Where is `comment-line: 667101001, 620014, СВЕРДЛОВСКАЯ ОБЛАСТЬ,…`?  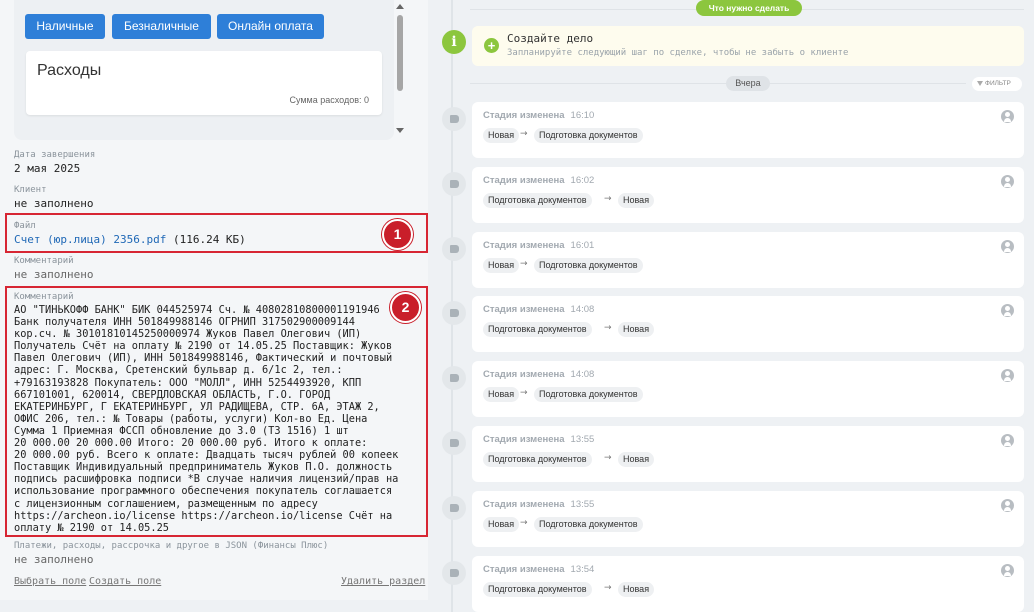
comment-line: 667101001, 620014, СВЕРДЛОВСКАЯ ОБЛАСТЬ,… is located at coordinates (172, 394).